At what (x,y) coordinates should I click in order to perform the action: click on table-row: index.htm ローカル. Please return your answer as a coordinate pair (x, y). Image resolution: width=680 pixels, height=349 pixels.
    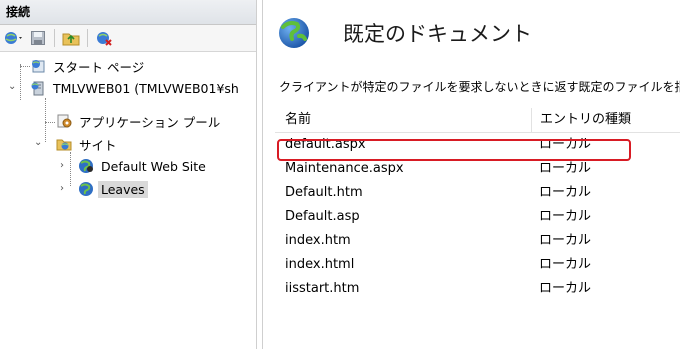
    Looking at the image, I should click on (477, 241).